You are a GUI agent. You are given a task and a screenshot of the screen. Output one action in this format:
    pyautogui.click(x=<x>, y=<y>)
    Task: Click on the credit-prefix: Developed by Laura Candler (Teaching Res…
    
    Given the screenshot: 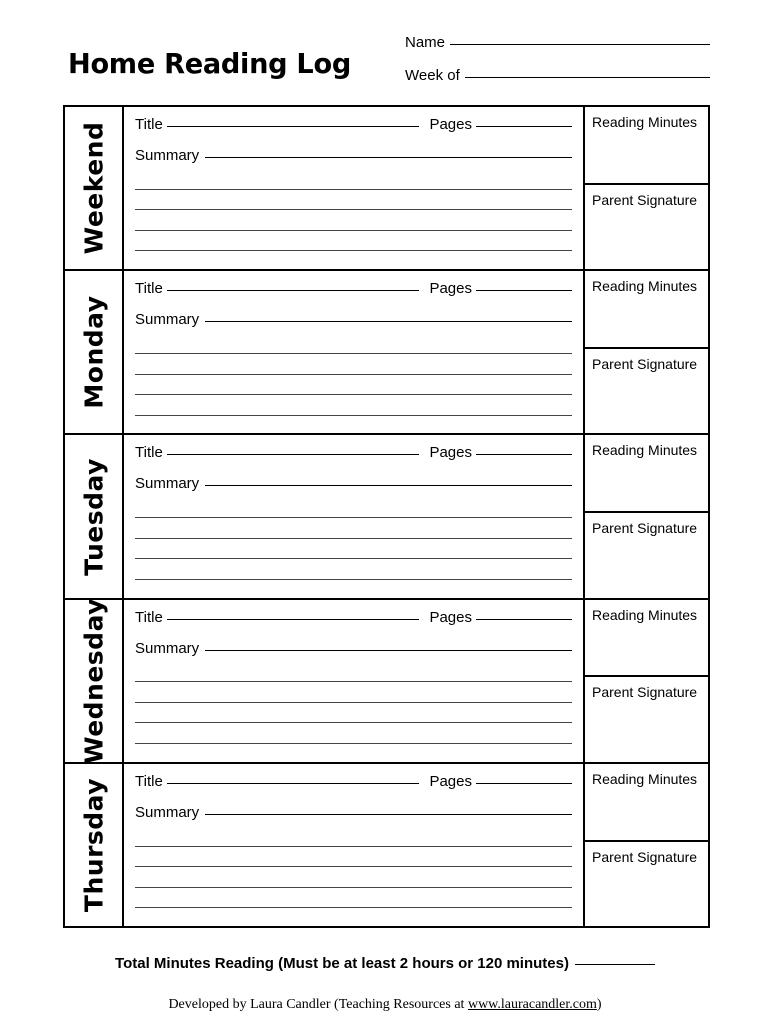 What is the action you would take?
    pyautogui.click(x=318, y=1004)
    